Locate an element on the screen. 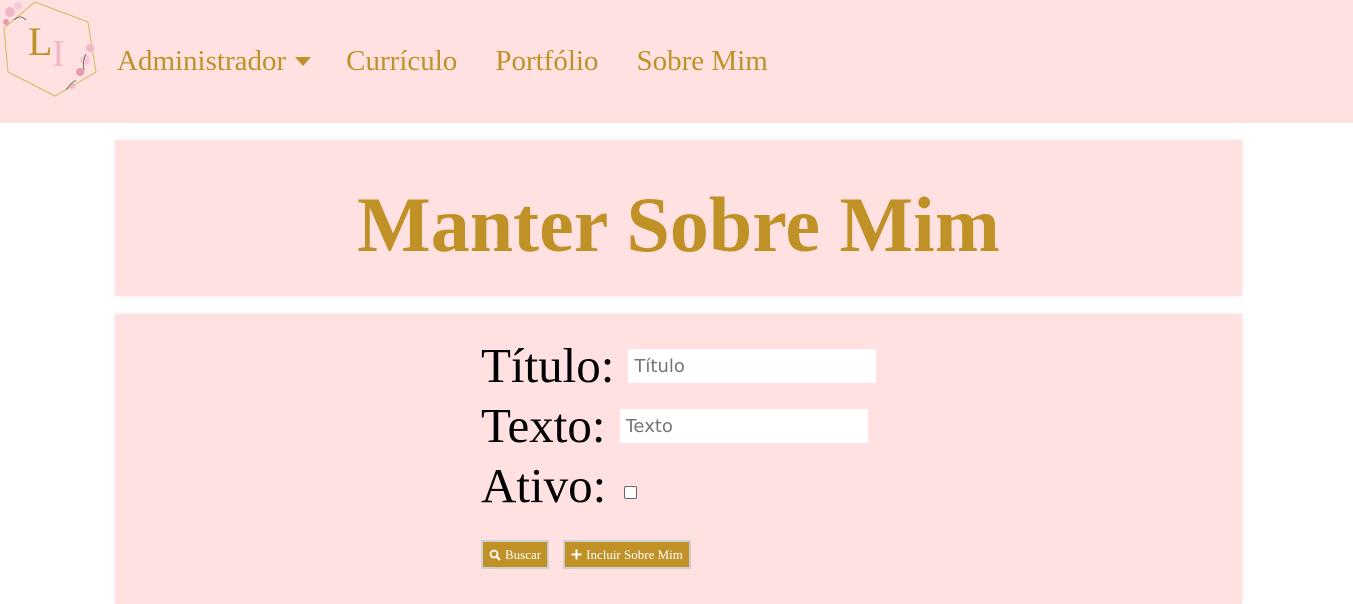  ativo-row: Ativo: is located at coordinates (678, 486).